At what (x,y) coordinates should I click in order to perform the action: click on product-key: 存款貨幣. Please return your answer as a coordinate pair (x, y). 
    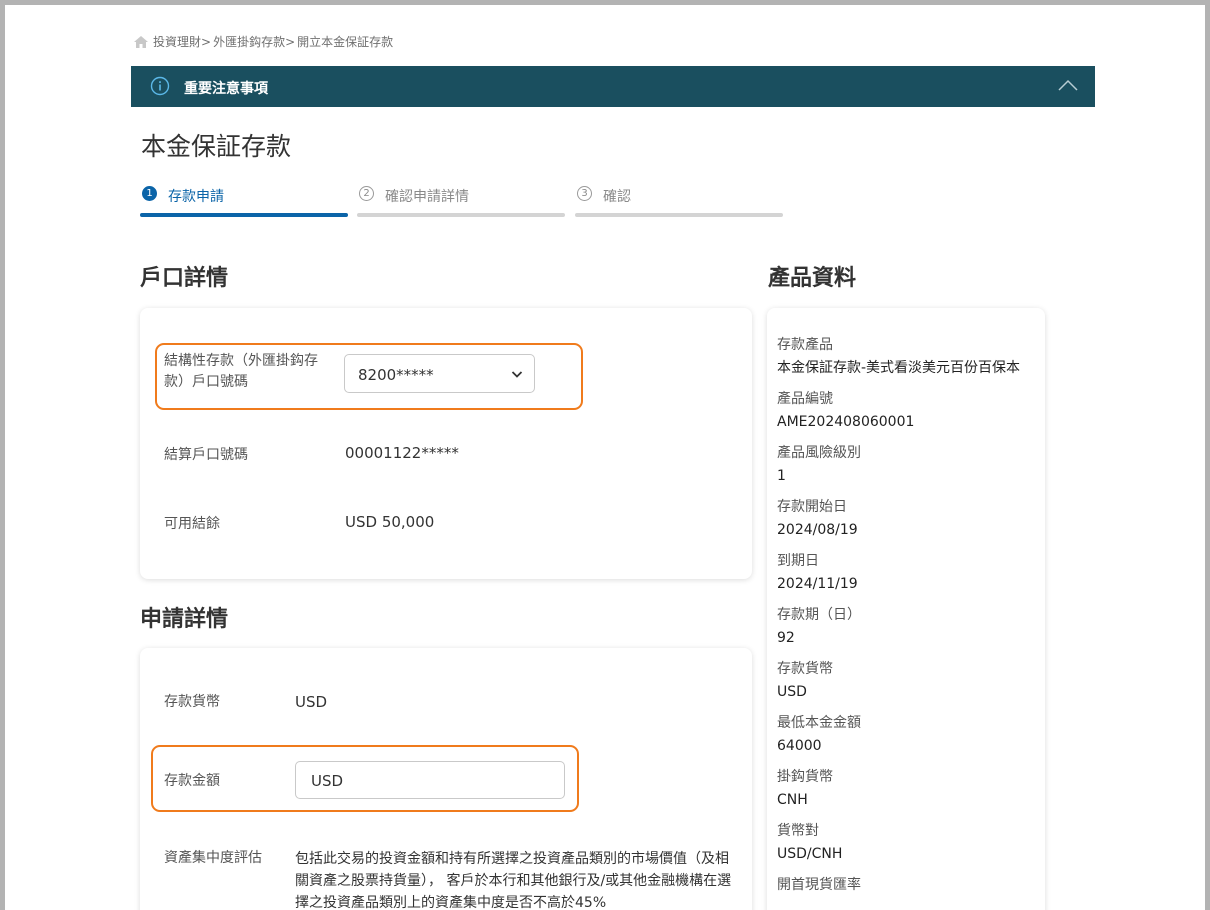
    Looking at the image, I should click on (805, 669).